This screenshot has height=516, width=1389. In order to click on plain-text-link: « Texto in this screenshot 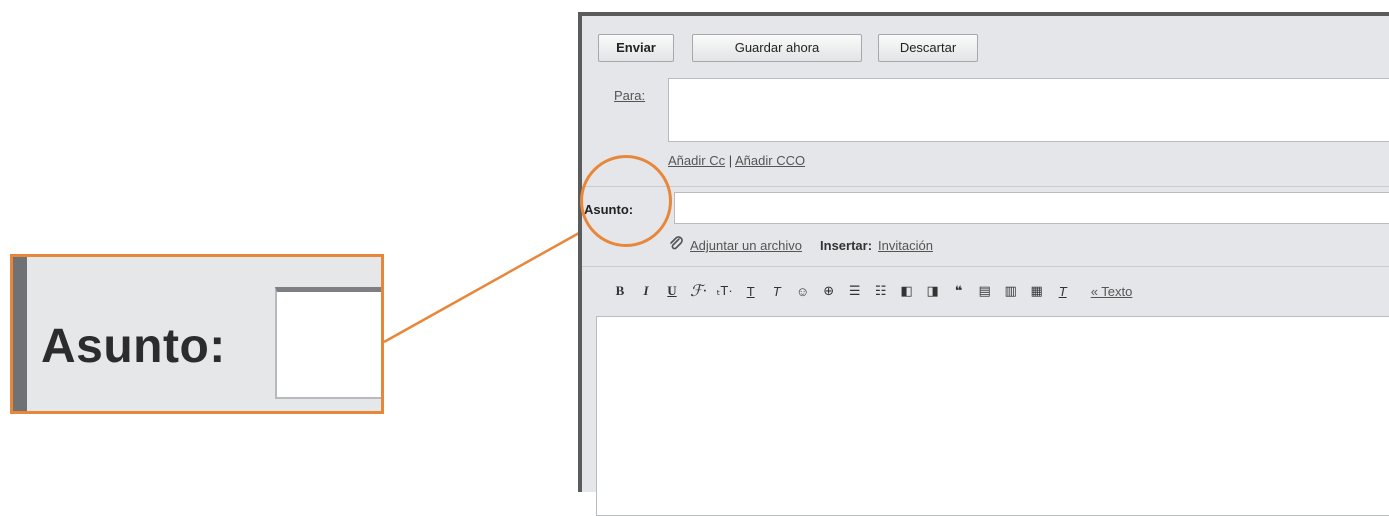, I will do `click(1112, 291)`.